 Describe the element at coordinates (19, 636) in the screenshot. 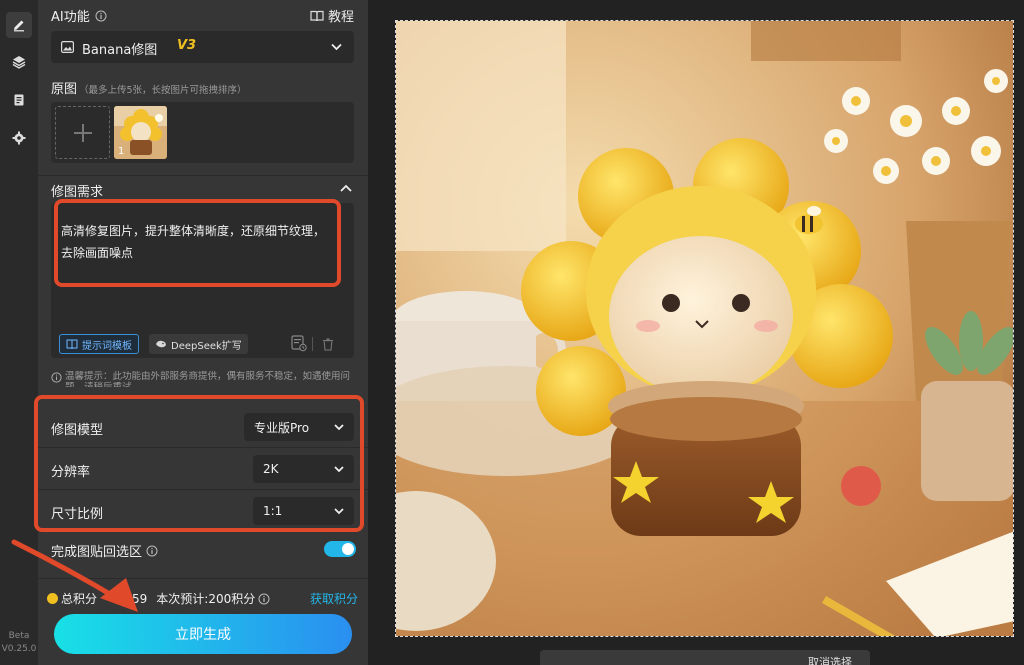

I see `beta-label: Beta` at that location.